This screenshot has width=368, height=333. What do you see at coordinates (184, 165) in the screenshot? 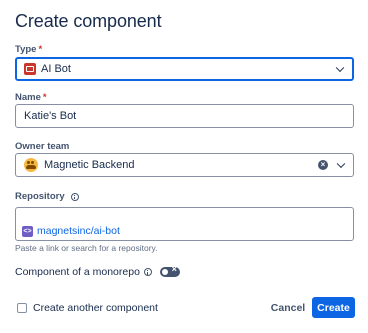
I see `owner-team-select: Magnetic Backend ×` at bounding box center [184, 165].